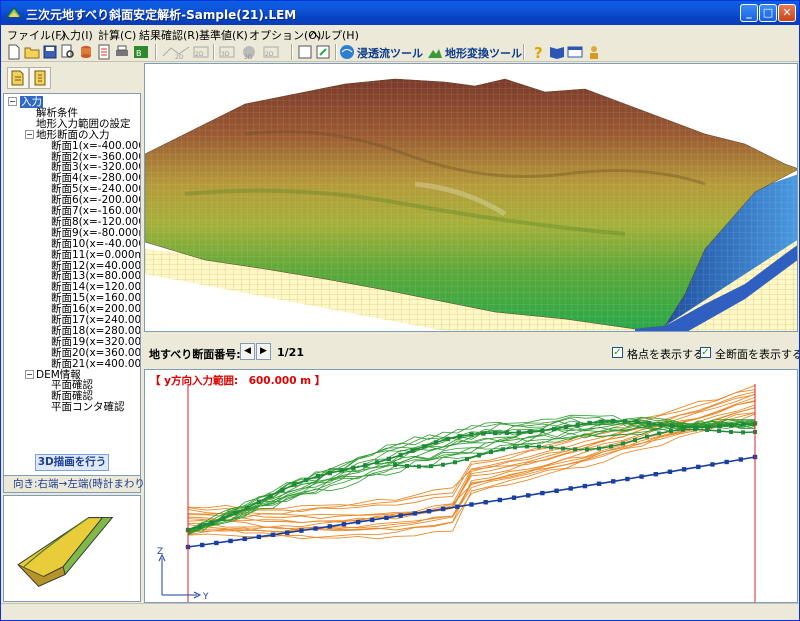  I want to click on tree-open-button, so click(18, 78).